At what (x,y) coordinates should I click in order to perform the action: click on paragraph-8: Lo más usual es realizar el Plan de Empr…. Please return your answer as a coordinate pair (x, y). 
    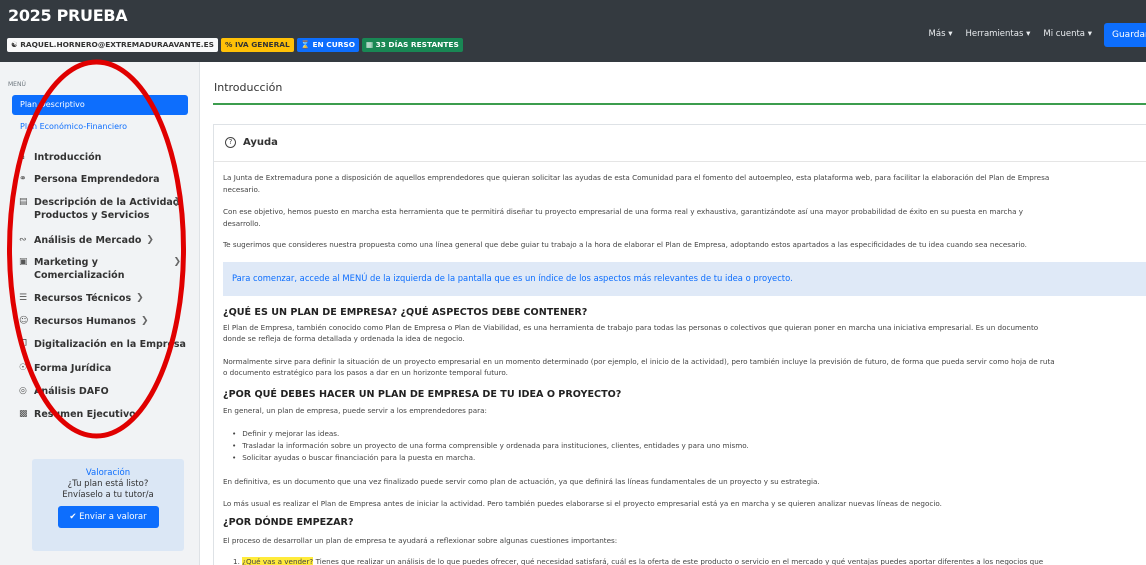
    Looking at the image, I should click on (582, 503).